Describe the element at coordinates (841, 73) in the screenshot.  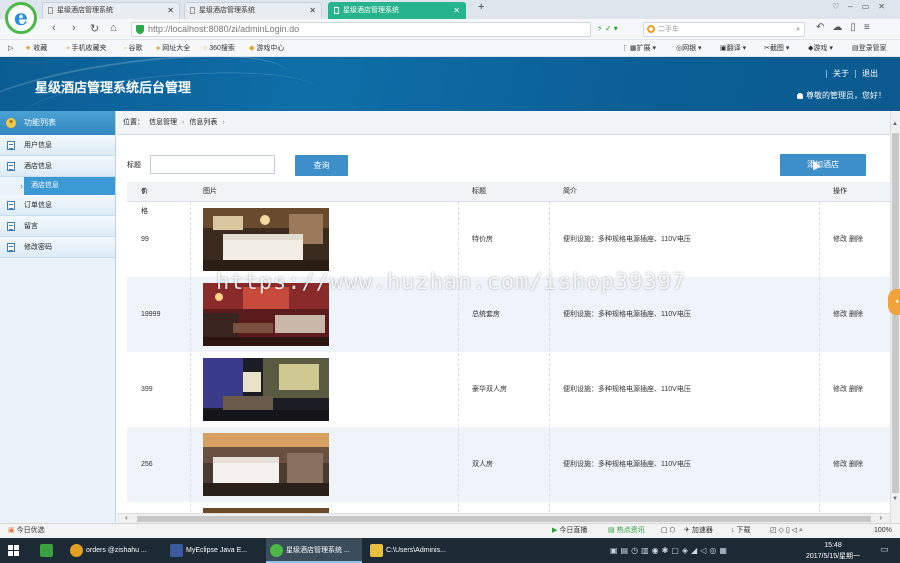
I see `about-link: 关于` at that location.